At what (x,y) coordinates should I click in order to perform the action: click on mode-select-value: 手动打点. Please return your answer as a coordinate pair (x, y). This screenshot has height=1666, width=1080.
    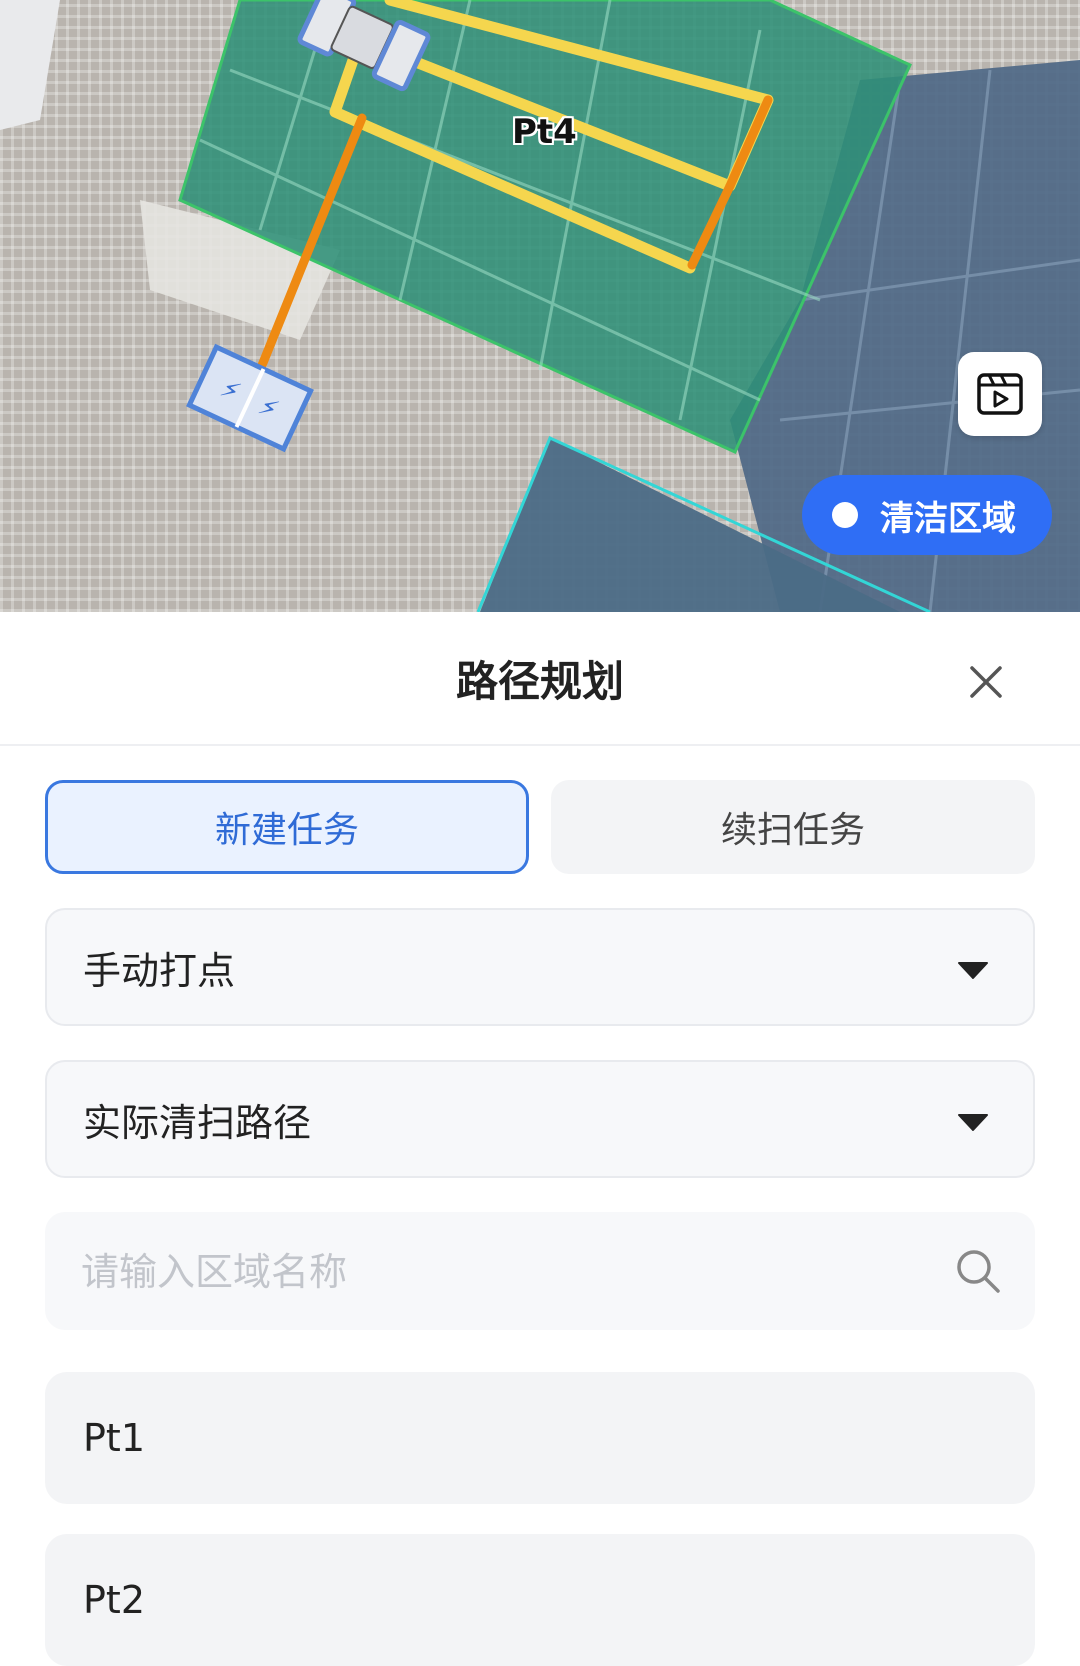
    Looking at the image, I should click on (159, 970).